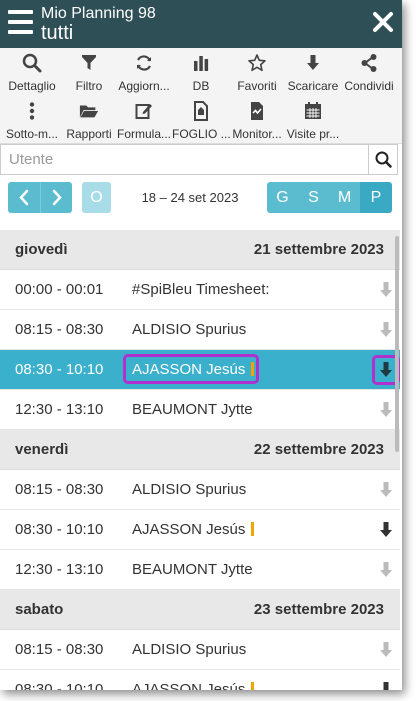 This screenshot has height=701, width=416. I want to click on appointment-person-name: BEAUMONT Jytte, so click(192, 569).